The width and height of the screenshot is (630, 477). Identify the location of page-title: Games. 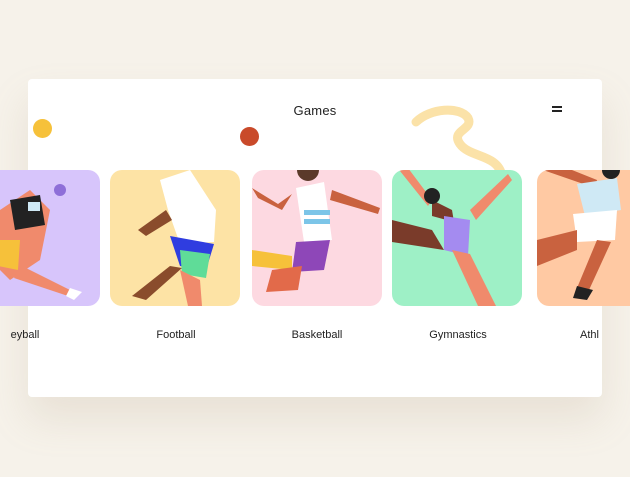
(315, 110).